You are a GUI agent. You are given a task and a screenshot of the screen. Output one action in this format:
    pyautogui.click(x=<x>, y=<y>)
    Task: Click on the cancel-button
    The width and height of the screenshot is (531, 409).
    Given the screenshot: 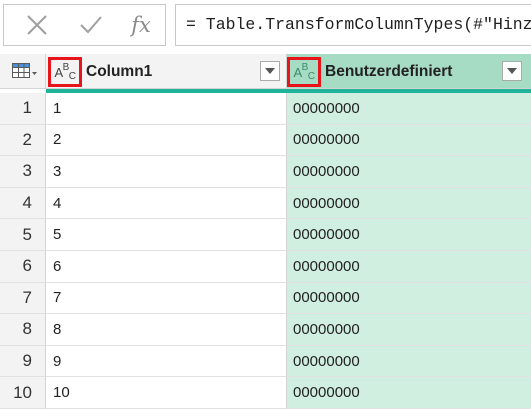 What is the action you would take?
    pyautogui.click(x=37, y=25)
    